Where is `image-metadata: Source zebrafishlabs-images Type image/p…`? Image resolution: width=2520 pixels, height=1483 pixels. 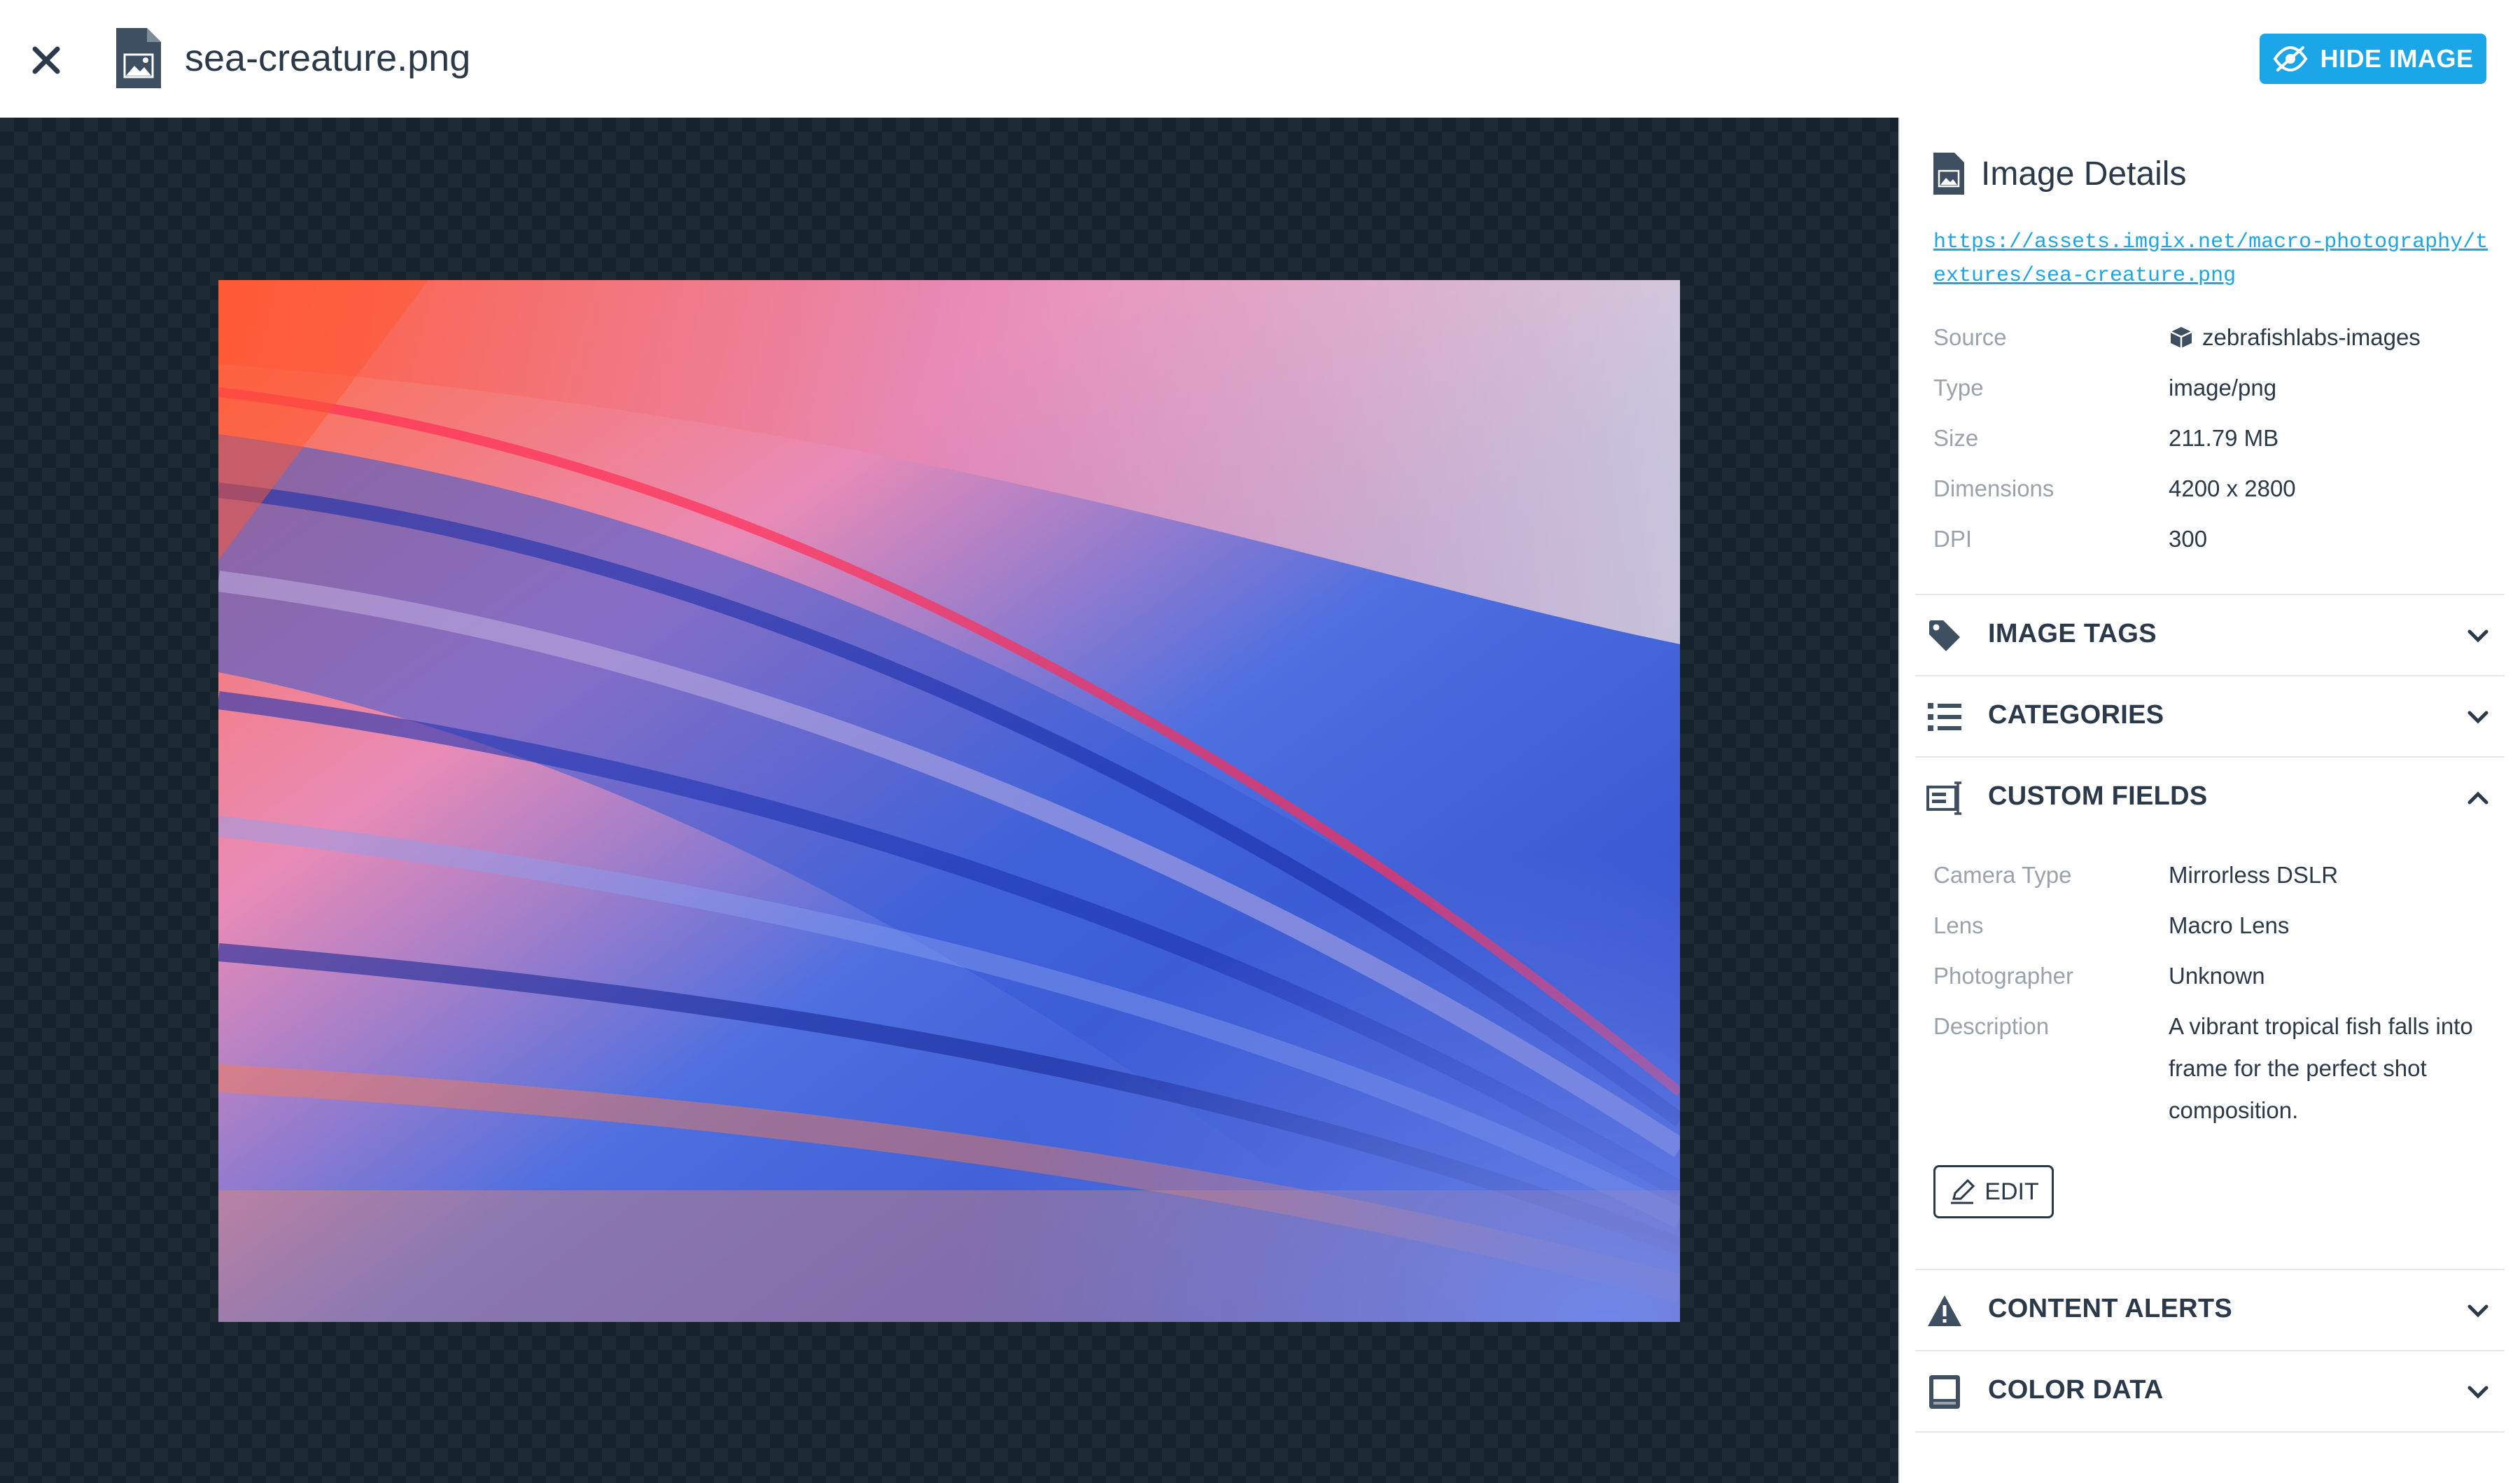
image-metadata: Source zebrafishlabs-images Type image/p… is located at coordinates (2213, 445).